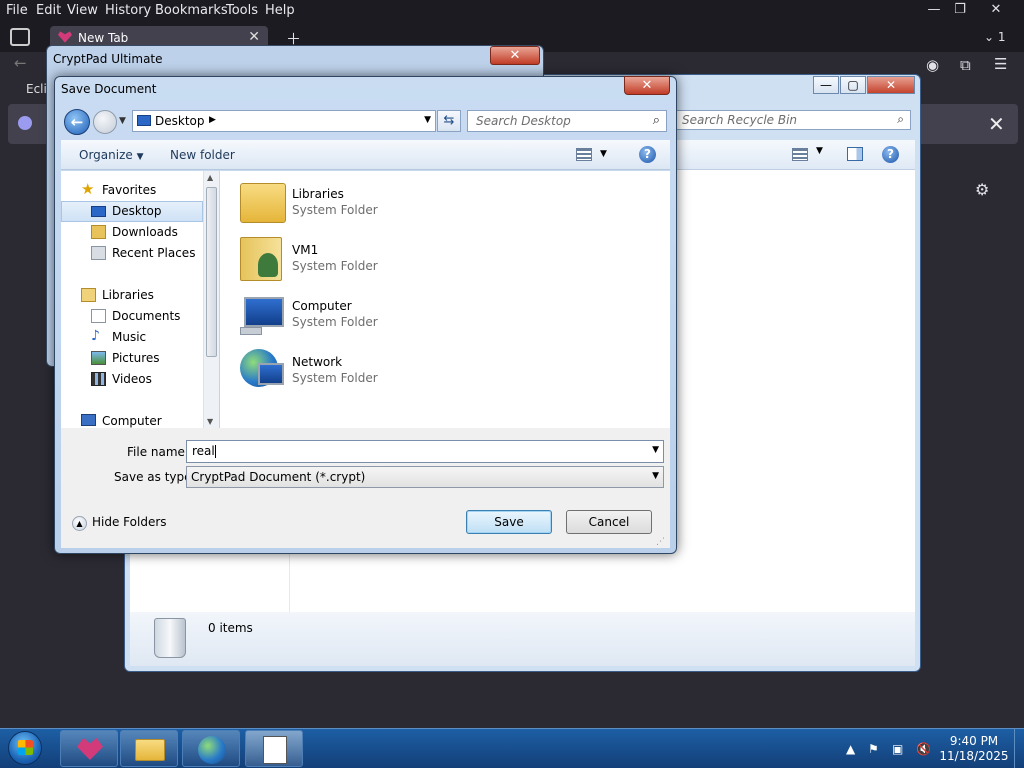 Image resolution: width=1024 pixels, height=768 pixels. Describe the element at coordinates (128, 10) in the screenshot. I see `menu-history: History` at that location.